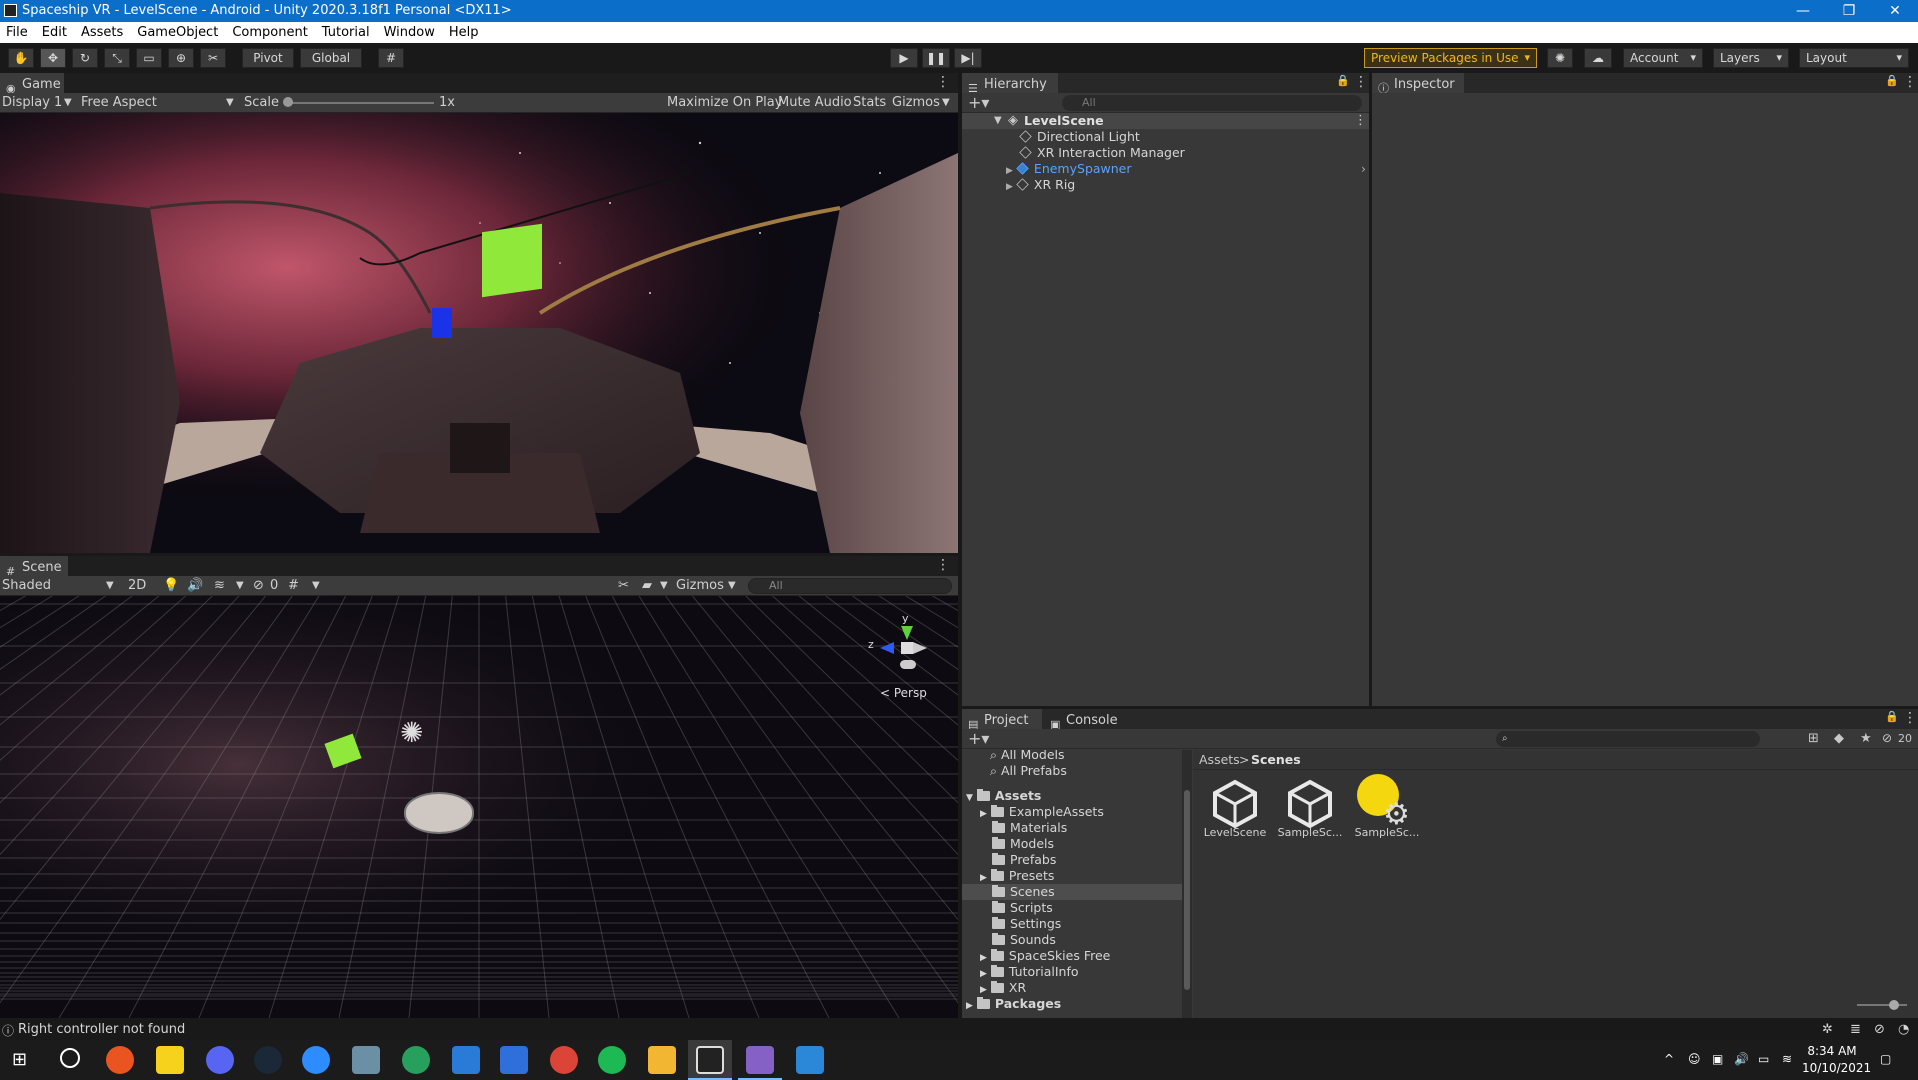 This screenshot has height=1080, width=1918. Describe the element at coordinates (1023, 844) in the screenshot. I see `folder-models: Models` at that location.